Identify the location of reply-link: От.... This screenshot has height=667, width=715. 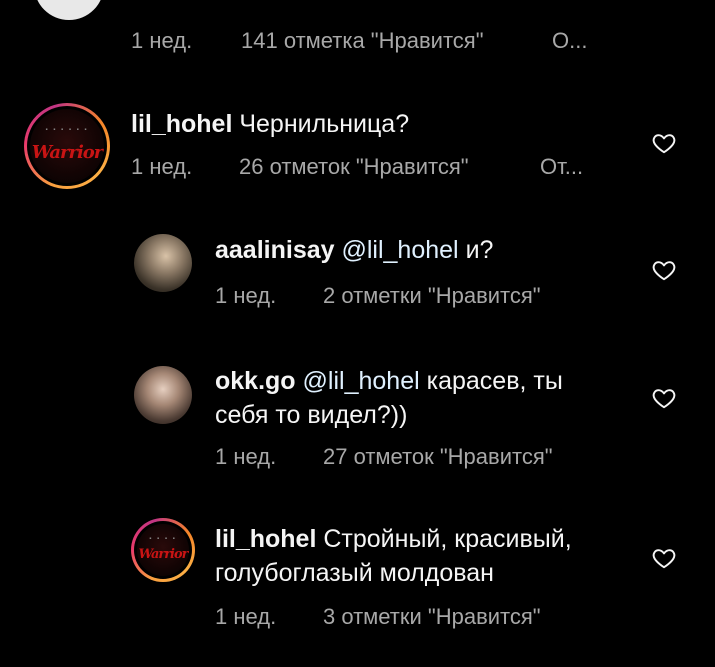
(561, 167).